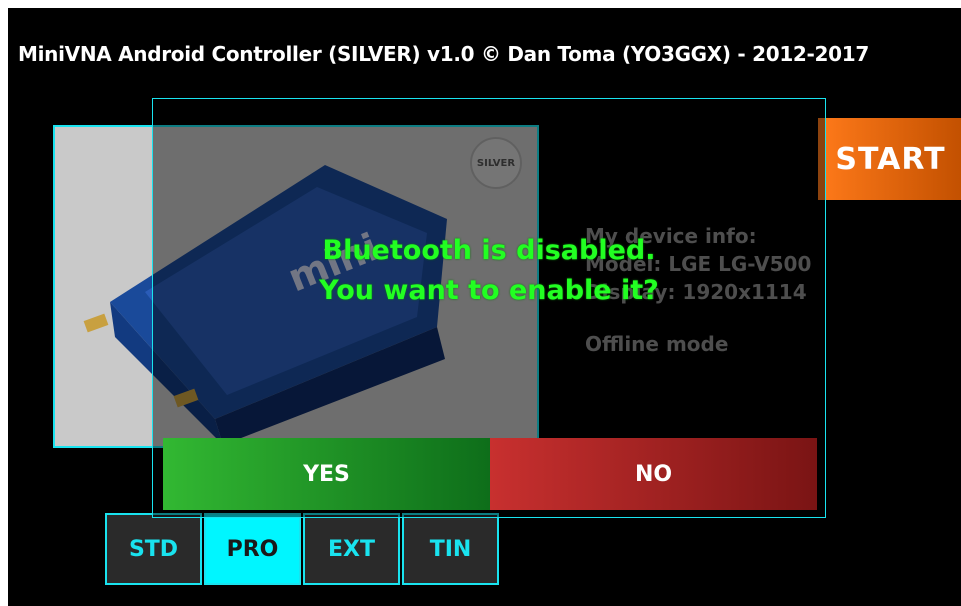 The width and height of the screenshot is (961, 606). I want to click on dialog-buttons: YES NO, so click(490, 474).